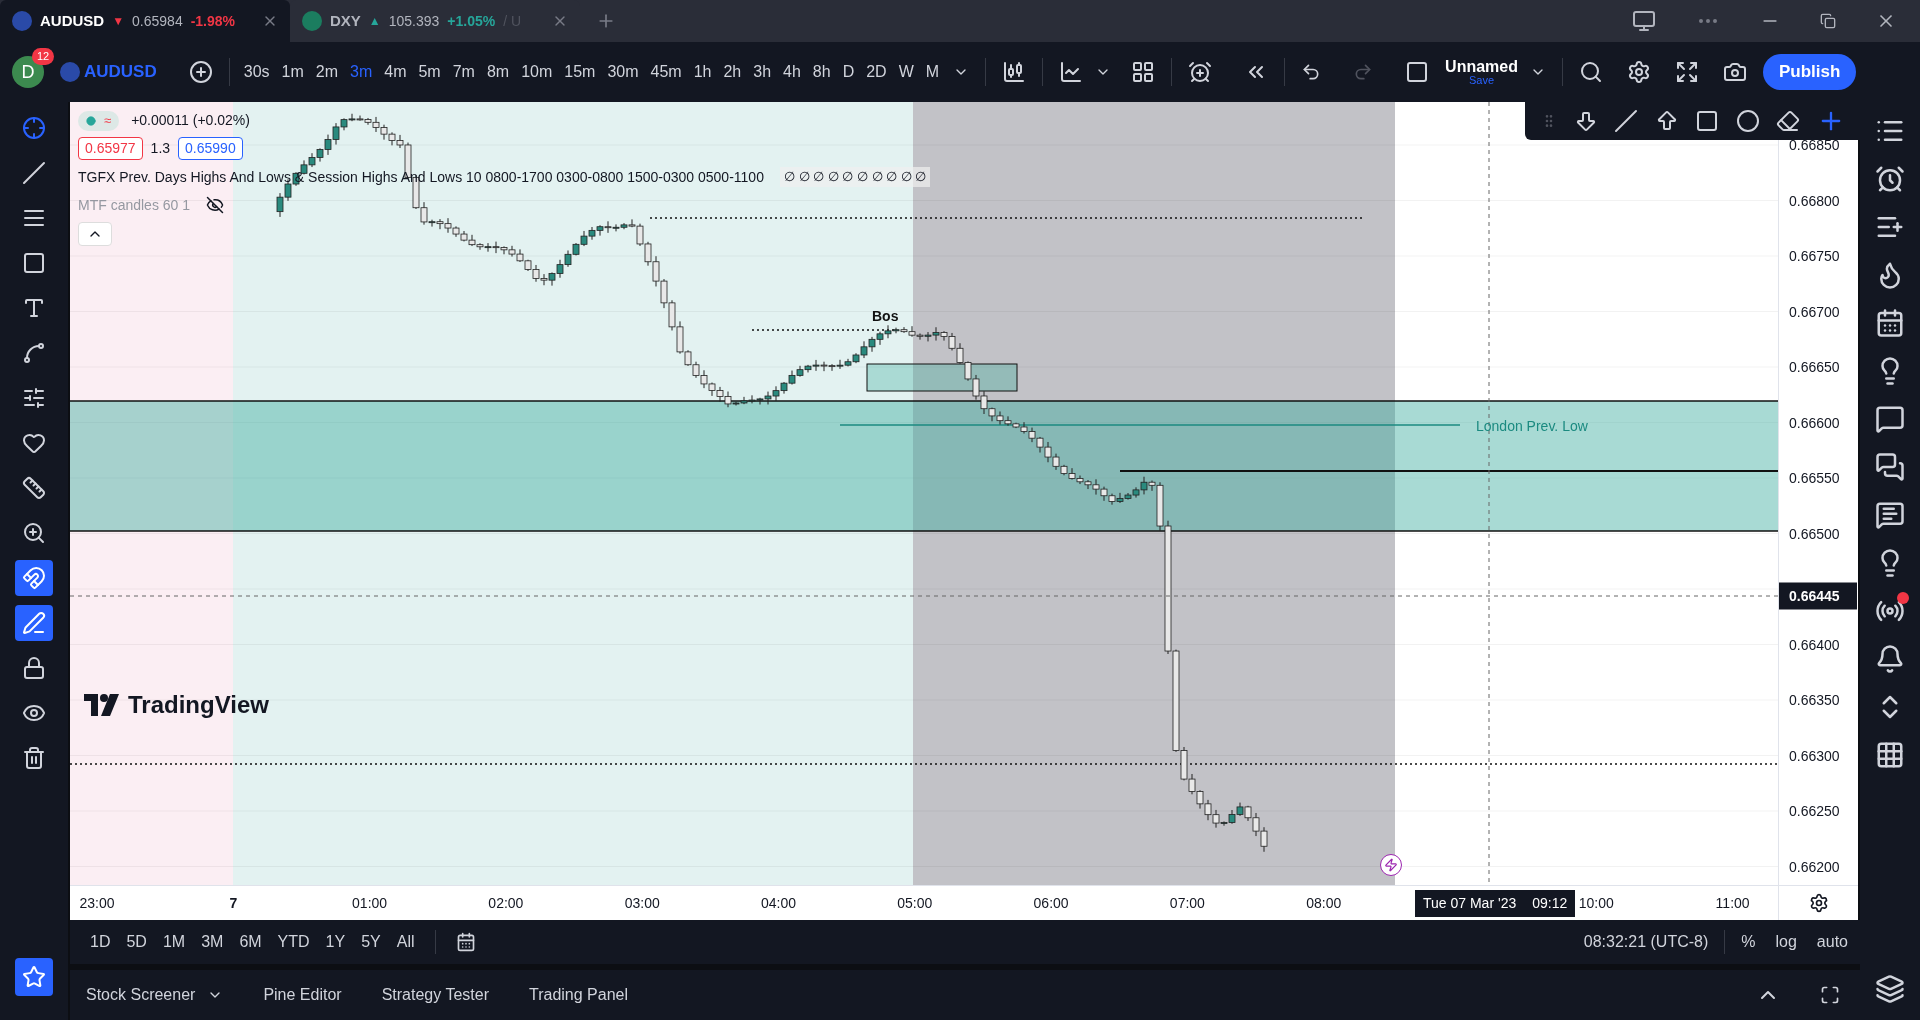 The image size is (1920, 1020). What do you see at coordinates (110, 148) in the screenshot?
I see `bid-price: 0.65977` at bounding box center [110, 148].